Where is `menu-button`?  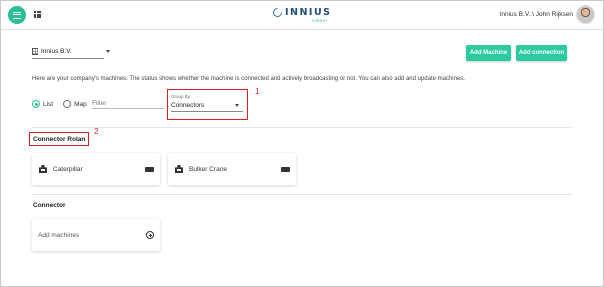 menu-button is located at coordinates (17, 15).